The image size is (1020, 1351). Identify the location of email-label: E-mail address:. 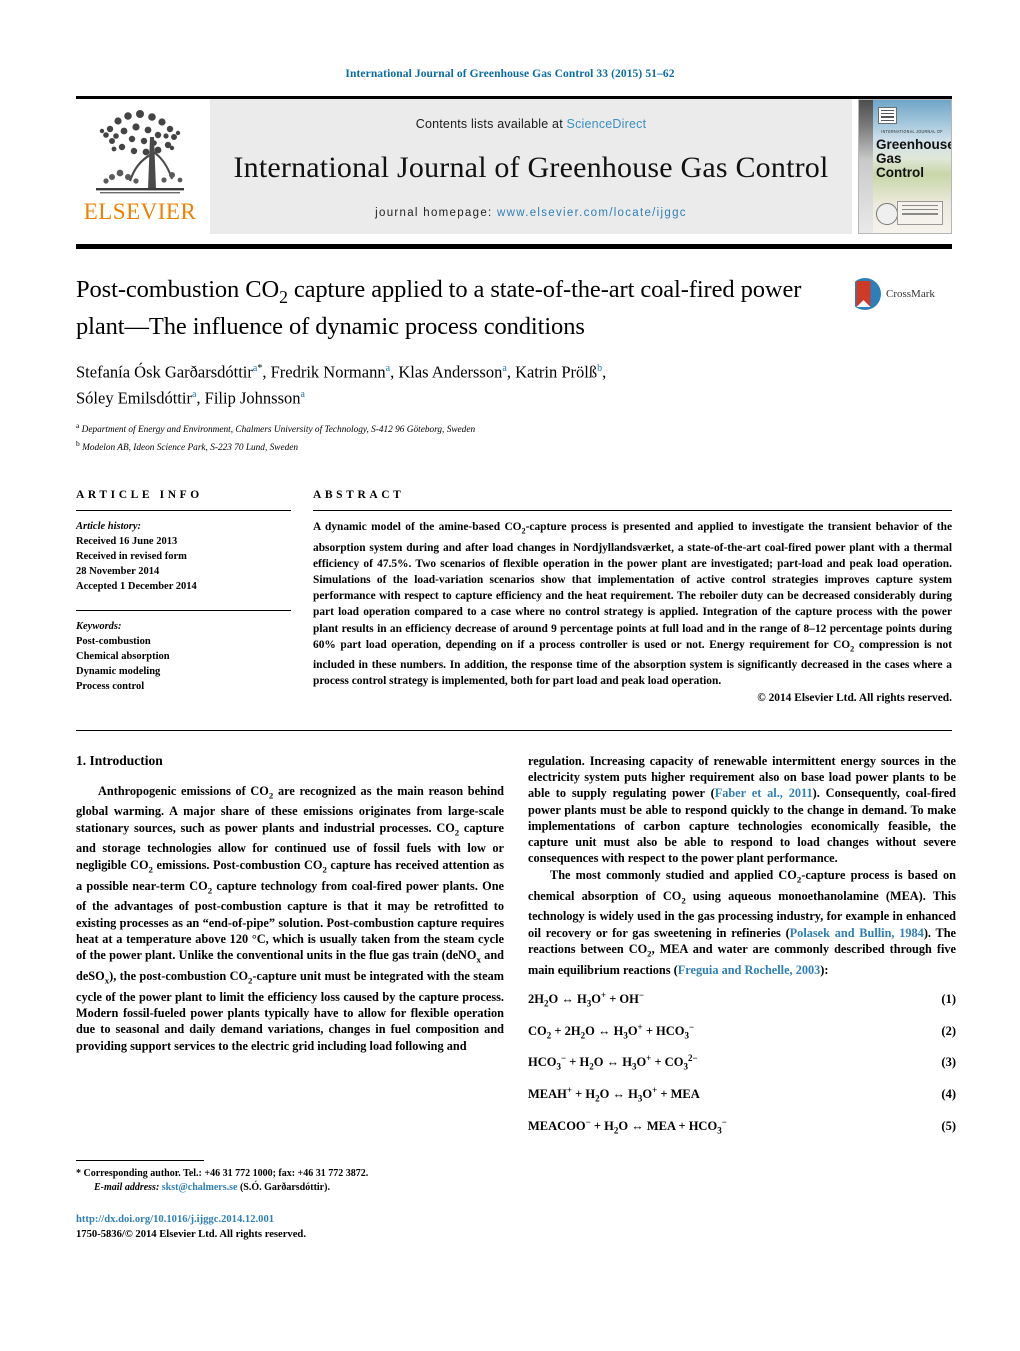
(127, 1187).